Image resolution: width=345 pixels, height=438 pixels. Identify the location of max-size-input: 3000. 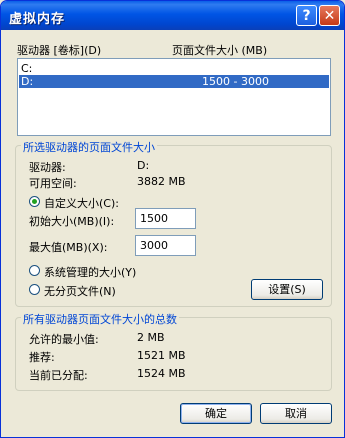
(165, 245).